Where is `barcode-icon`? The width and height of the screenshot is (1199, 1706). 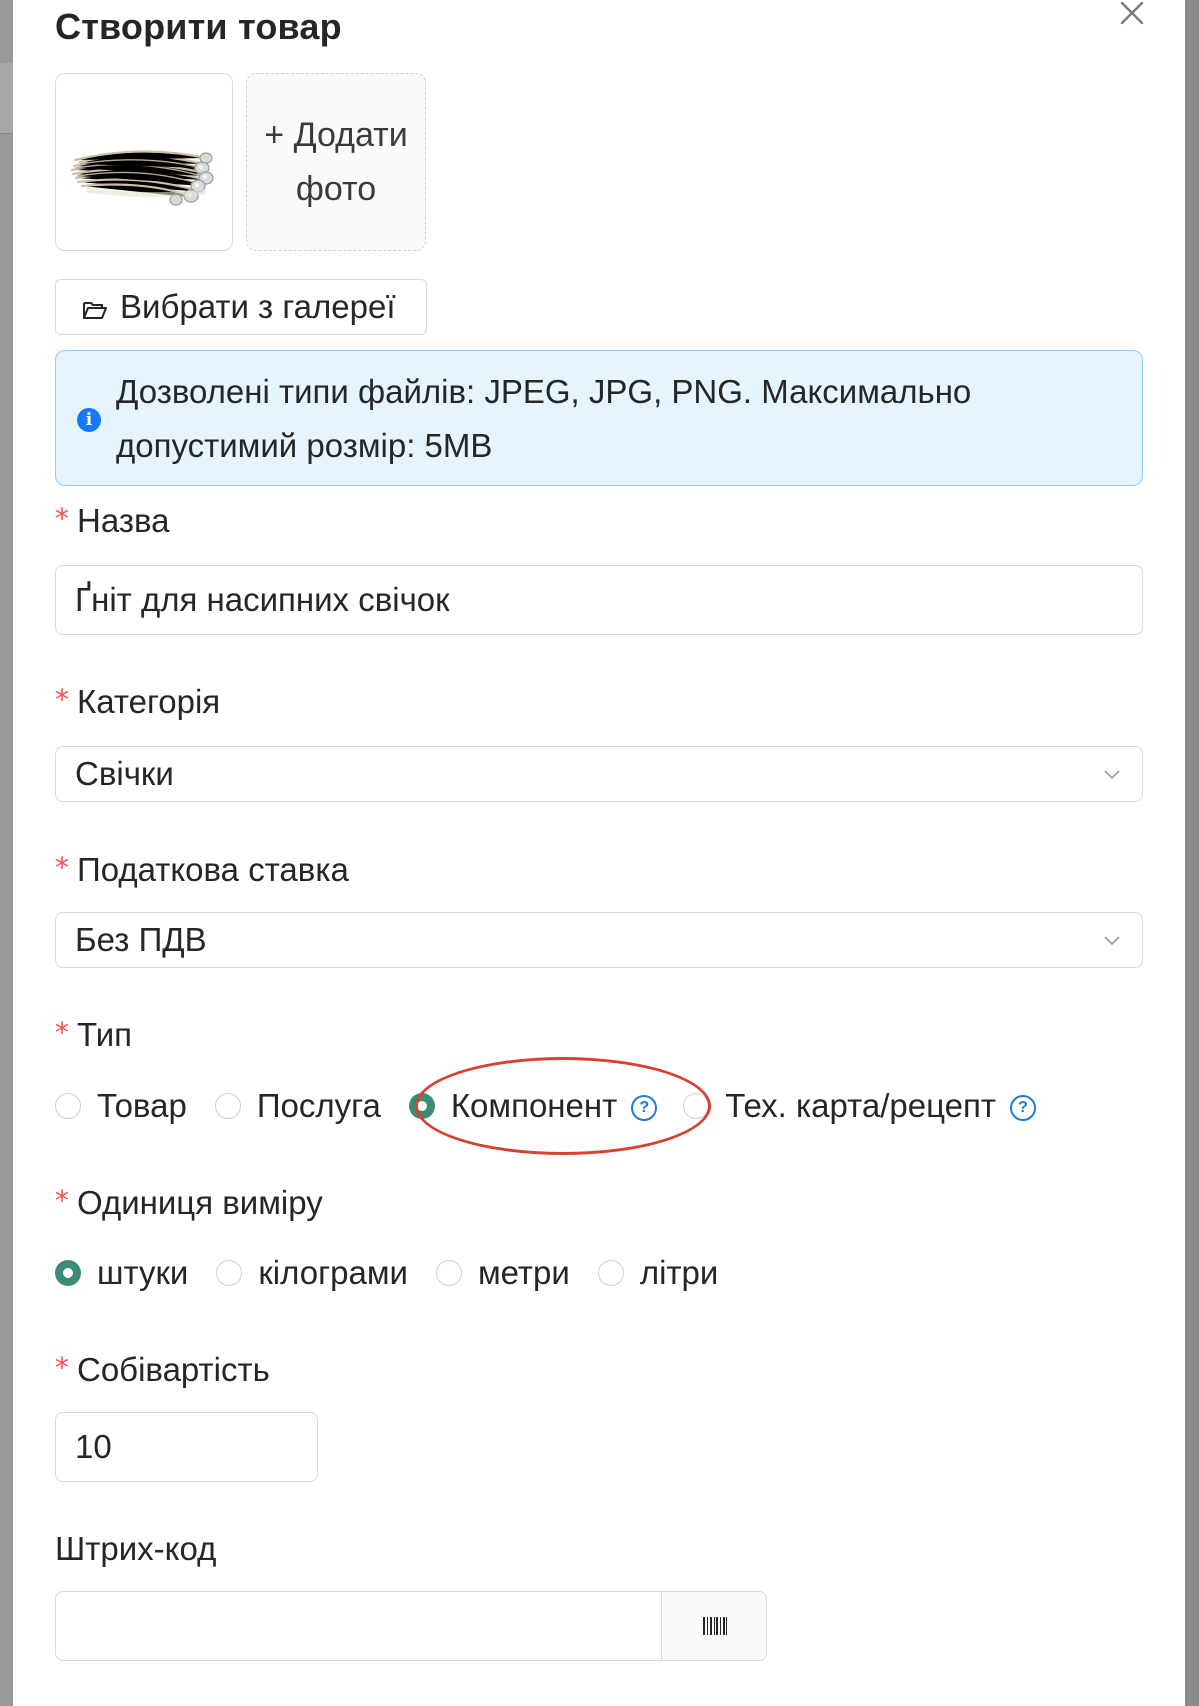 barcode-icon is located at coordinates (715, 1626).